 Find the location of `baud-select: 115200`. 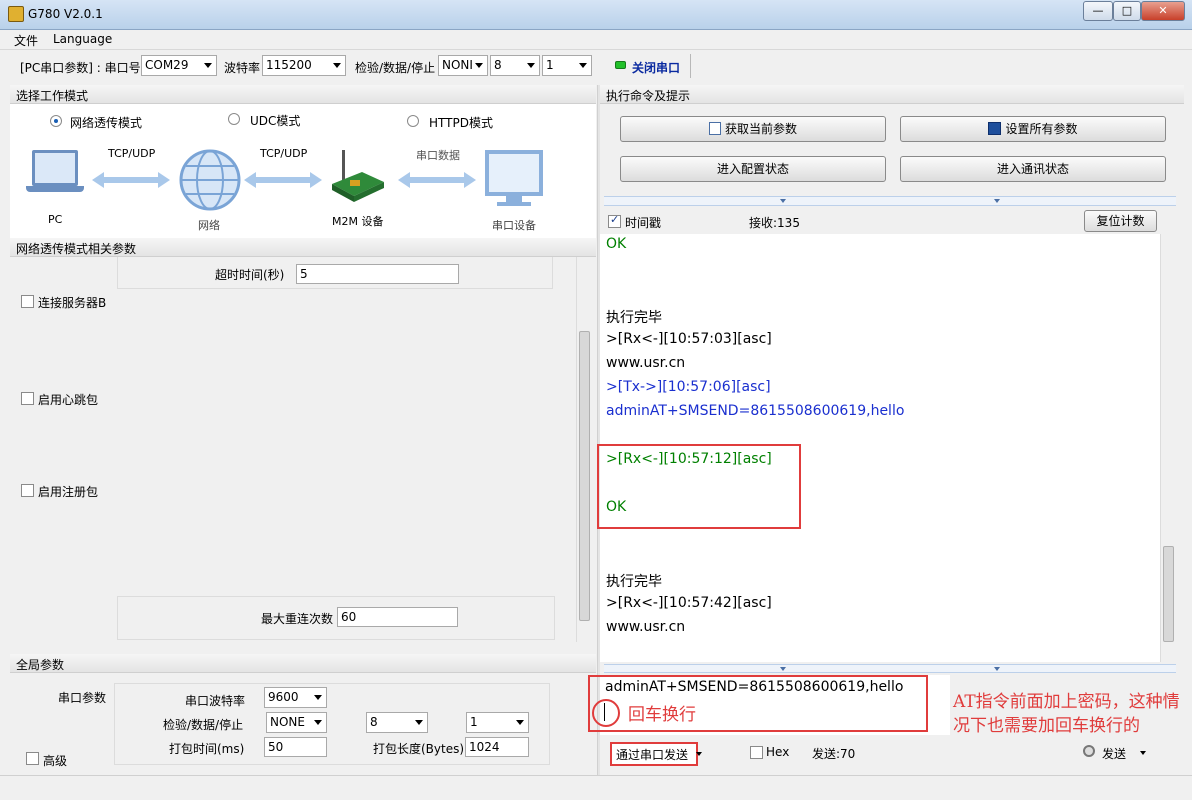

baud-select: 115200 is located at coordinates (304, 65).